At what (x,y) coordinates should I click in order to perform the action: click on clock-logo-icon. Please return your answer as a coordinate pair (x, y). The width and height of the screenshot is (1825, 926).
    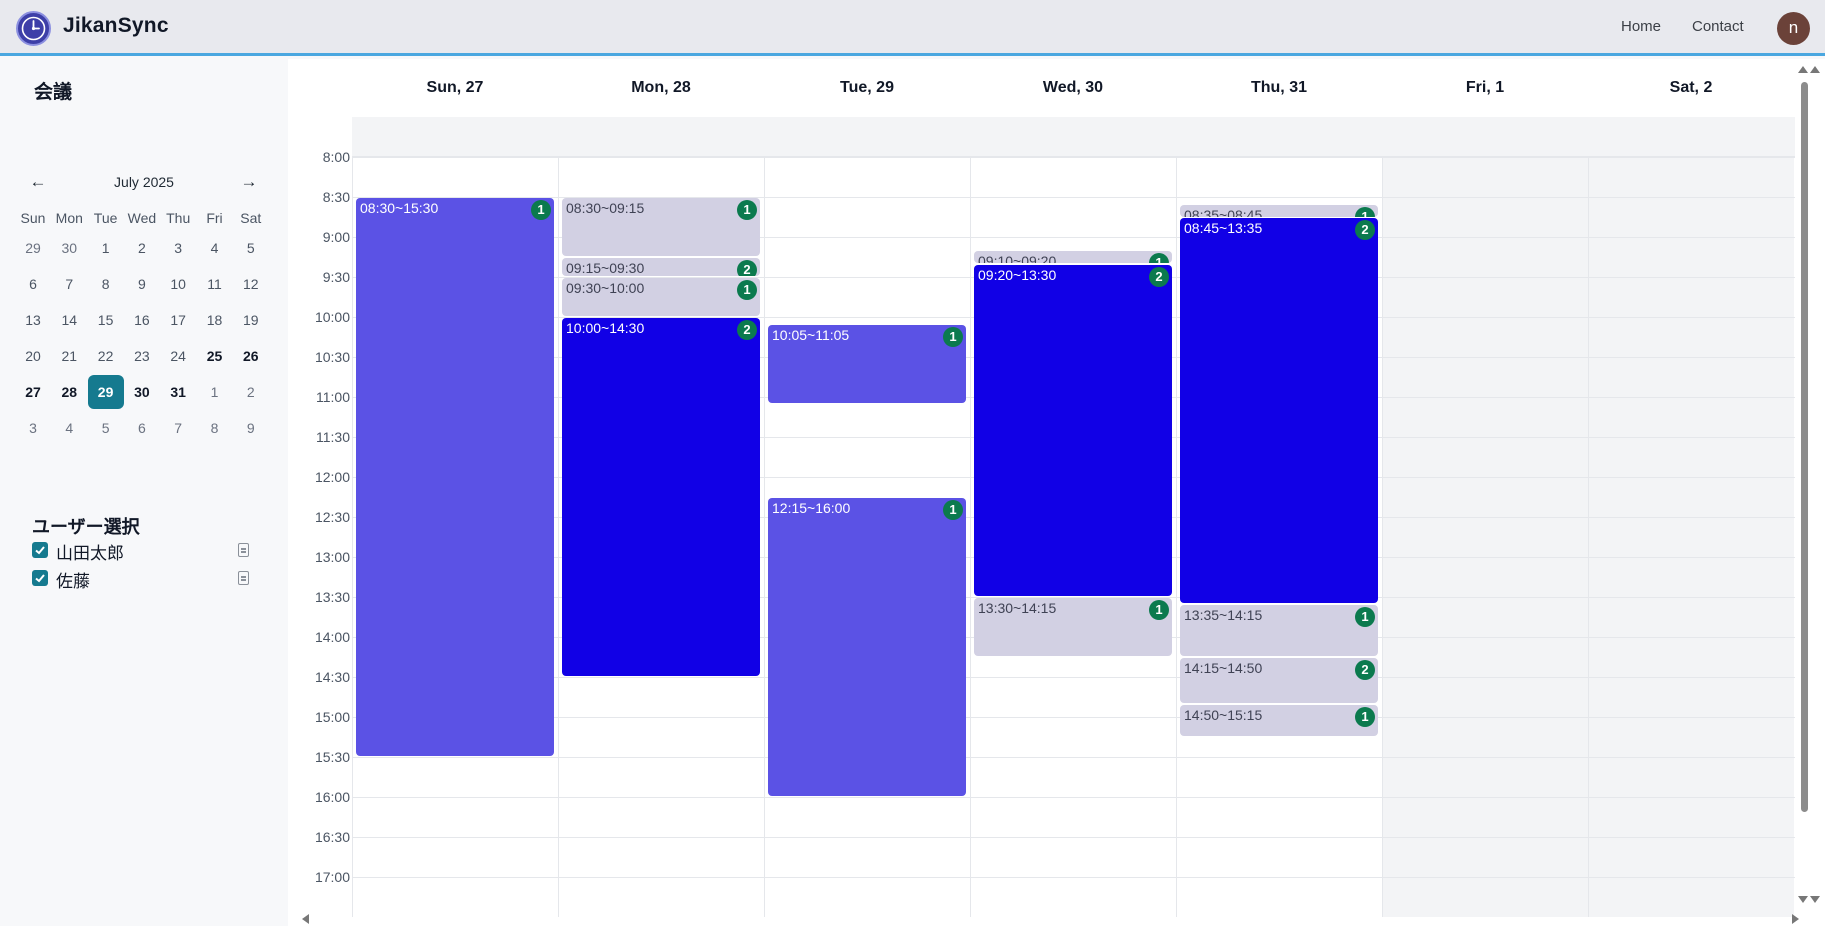
    Looking at the image, I should click on (33, 28).